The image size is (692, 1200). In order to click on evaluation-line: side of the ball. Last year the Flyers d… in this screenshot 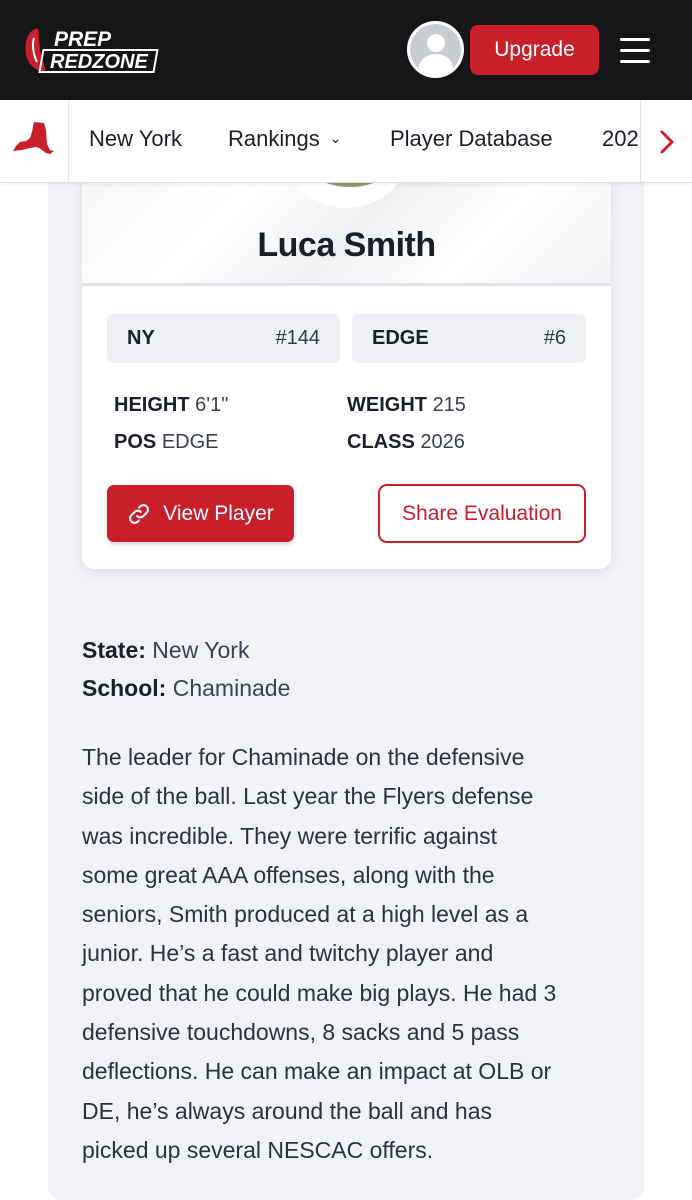, I will do `click(308, 796)`.